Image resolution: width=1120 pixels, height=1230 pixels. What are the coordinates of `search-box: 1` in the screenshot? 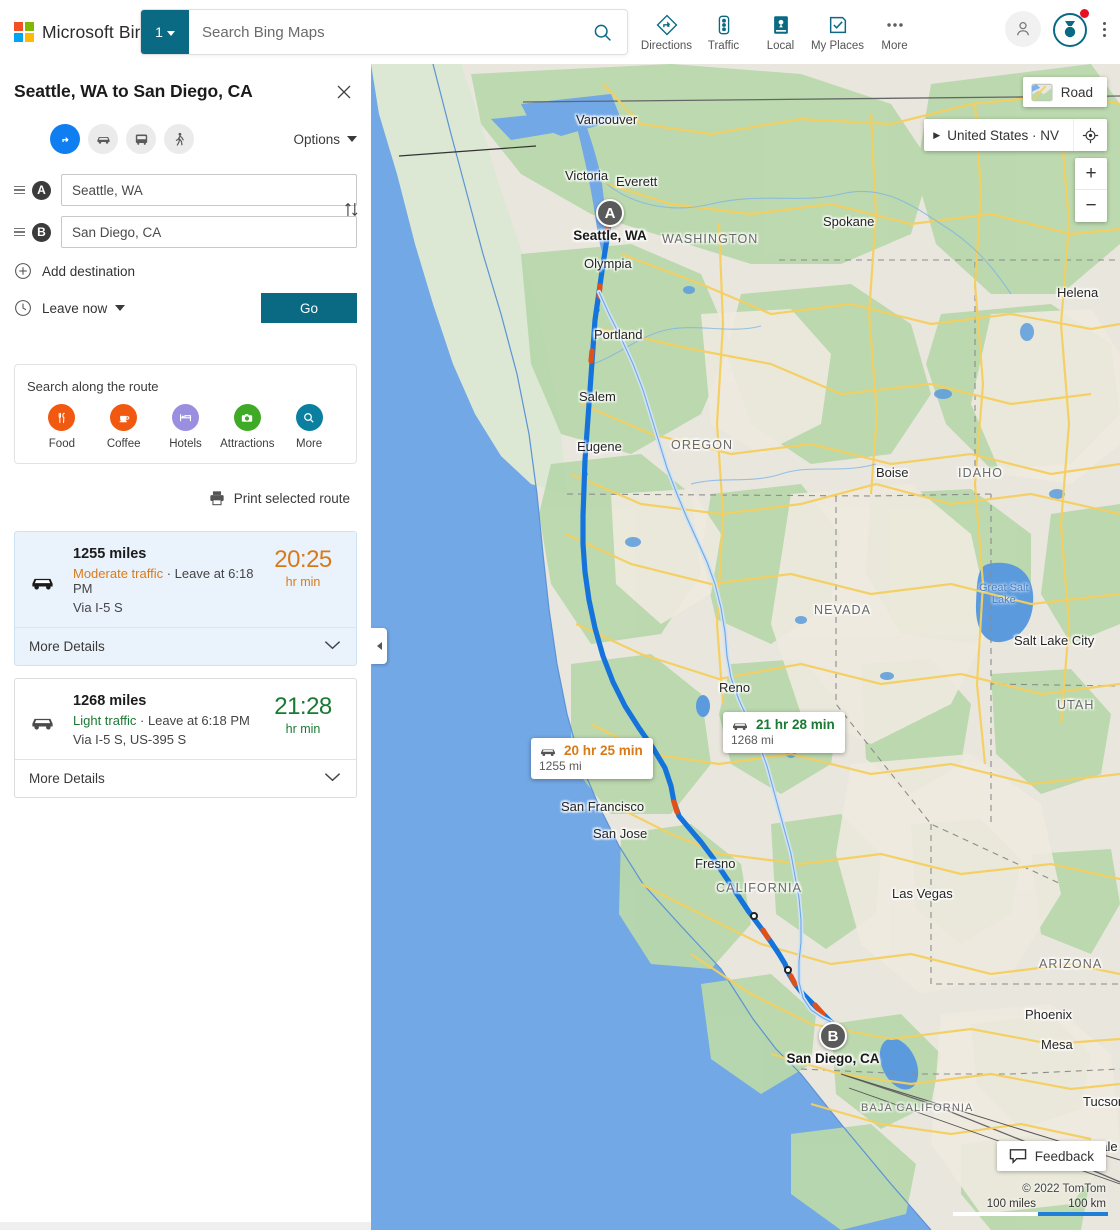 It's located at (384, 32).